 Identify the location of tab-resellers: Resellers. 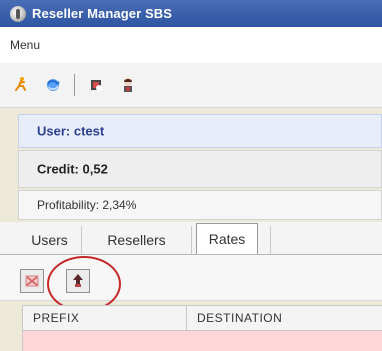
(137, 240).